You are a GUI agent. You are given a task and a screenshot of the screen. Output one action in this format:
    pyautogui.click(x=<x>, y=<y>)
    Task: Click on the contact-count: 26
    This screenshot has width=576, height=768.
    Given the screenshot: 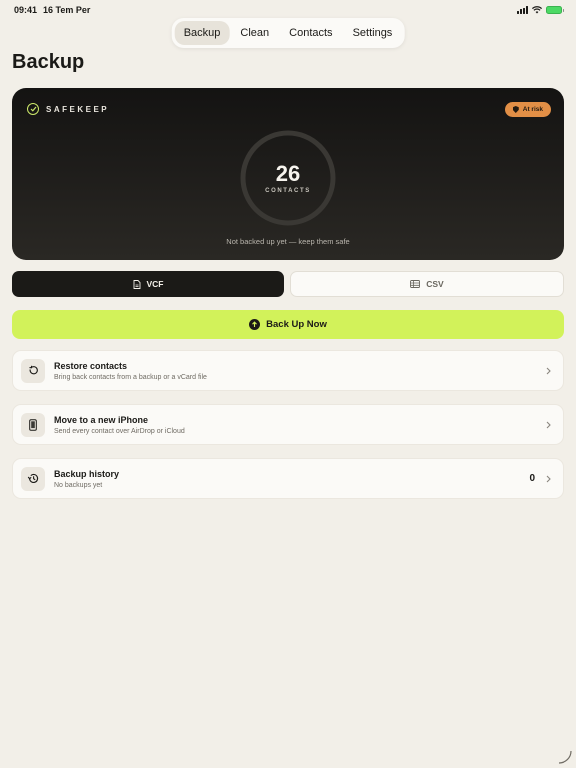 What is the action you would take?
    pyautogui.click(x=288, y=173)
    